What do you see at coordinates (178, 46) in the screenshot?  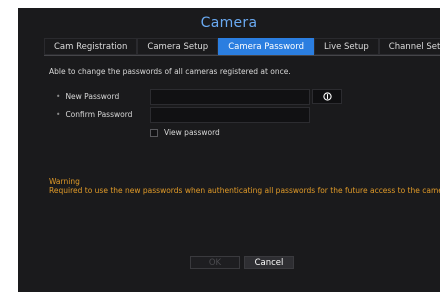 I see `tab-camera-setup: Camera Setup` at bounding box center [178, 46].